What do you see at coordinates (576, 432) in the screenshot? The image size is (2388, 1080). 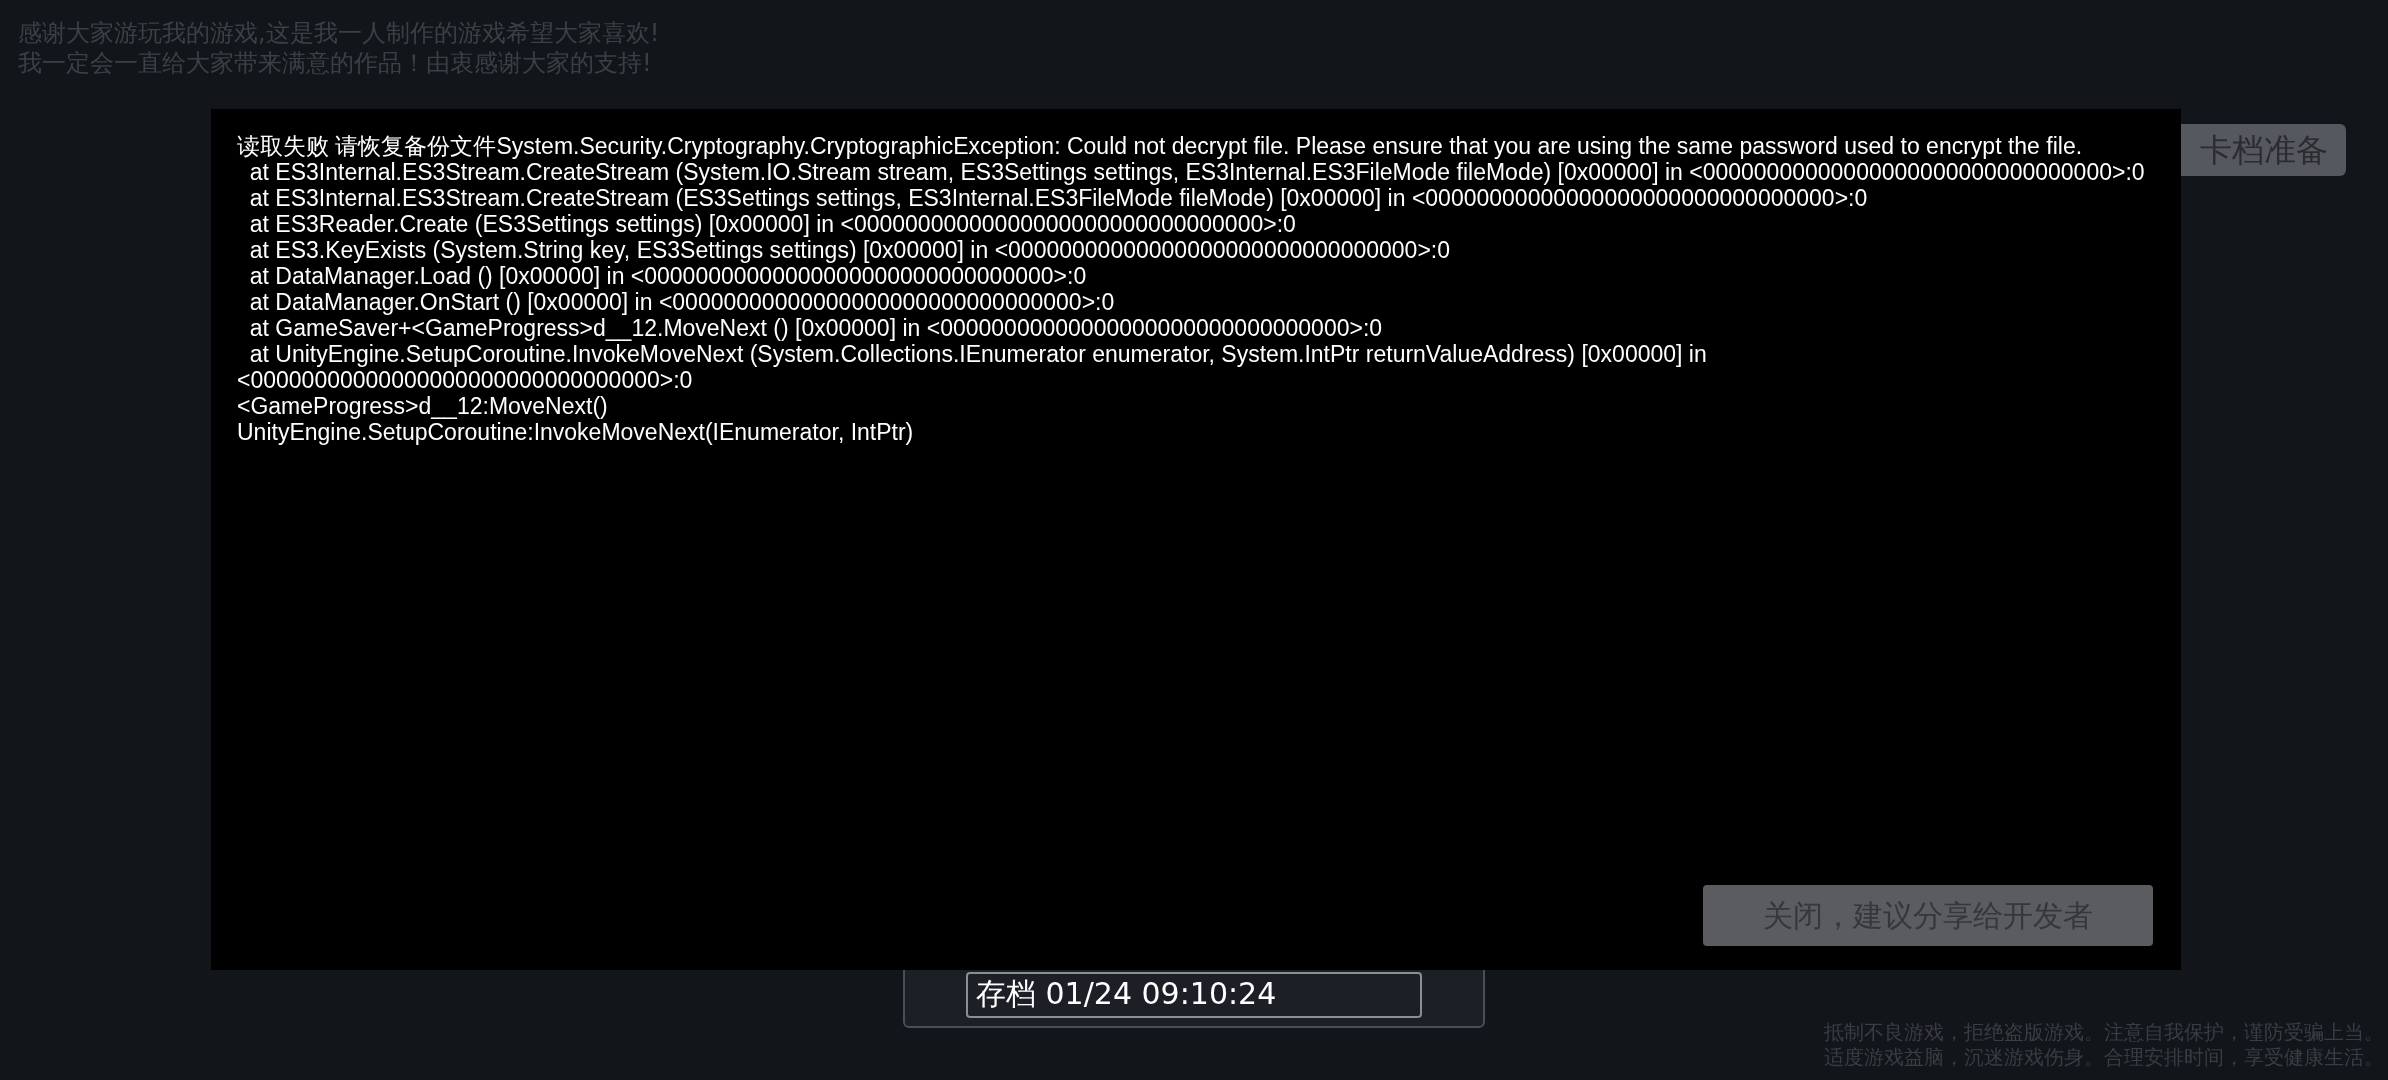 I see `error-text-line: UnityEngine.SetupCoroutine:InvokeMoveNext(IEnumerator, IntPtr)` at bounding box center [576, 432].